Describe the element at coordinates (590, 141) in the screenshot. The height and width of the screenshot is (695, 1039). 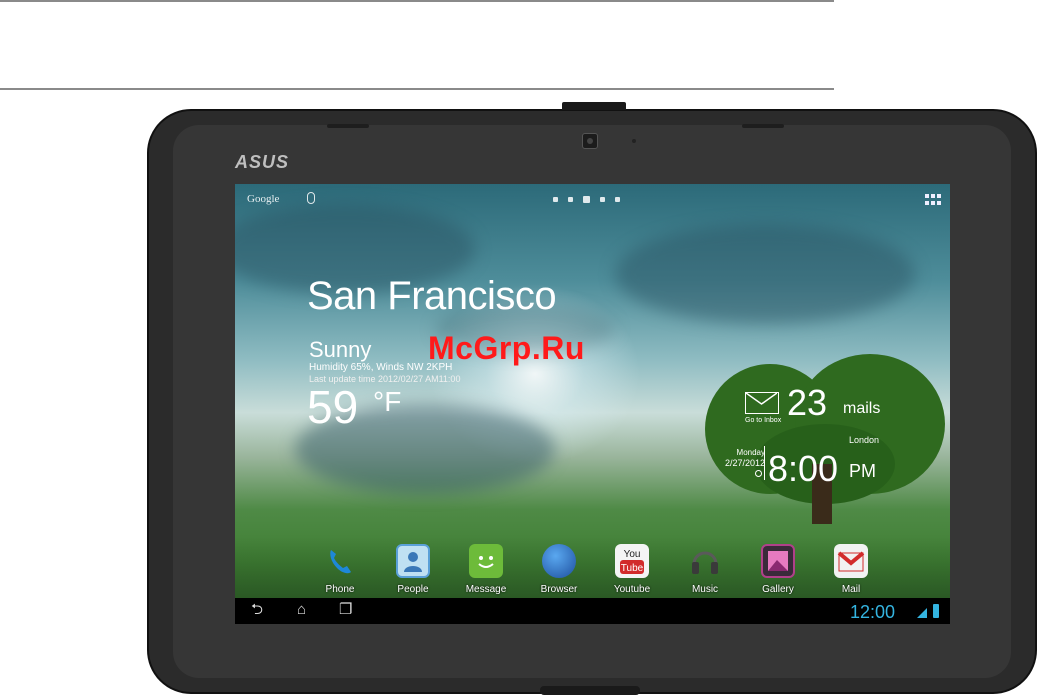
I see `front-camera` at that location.